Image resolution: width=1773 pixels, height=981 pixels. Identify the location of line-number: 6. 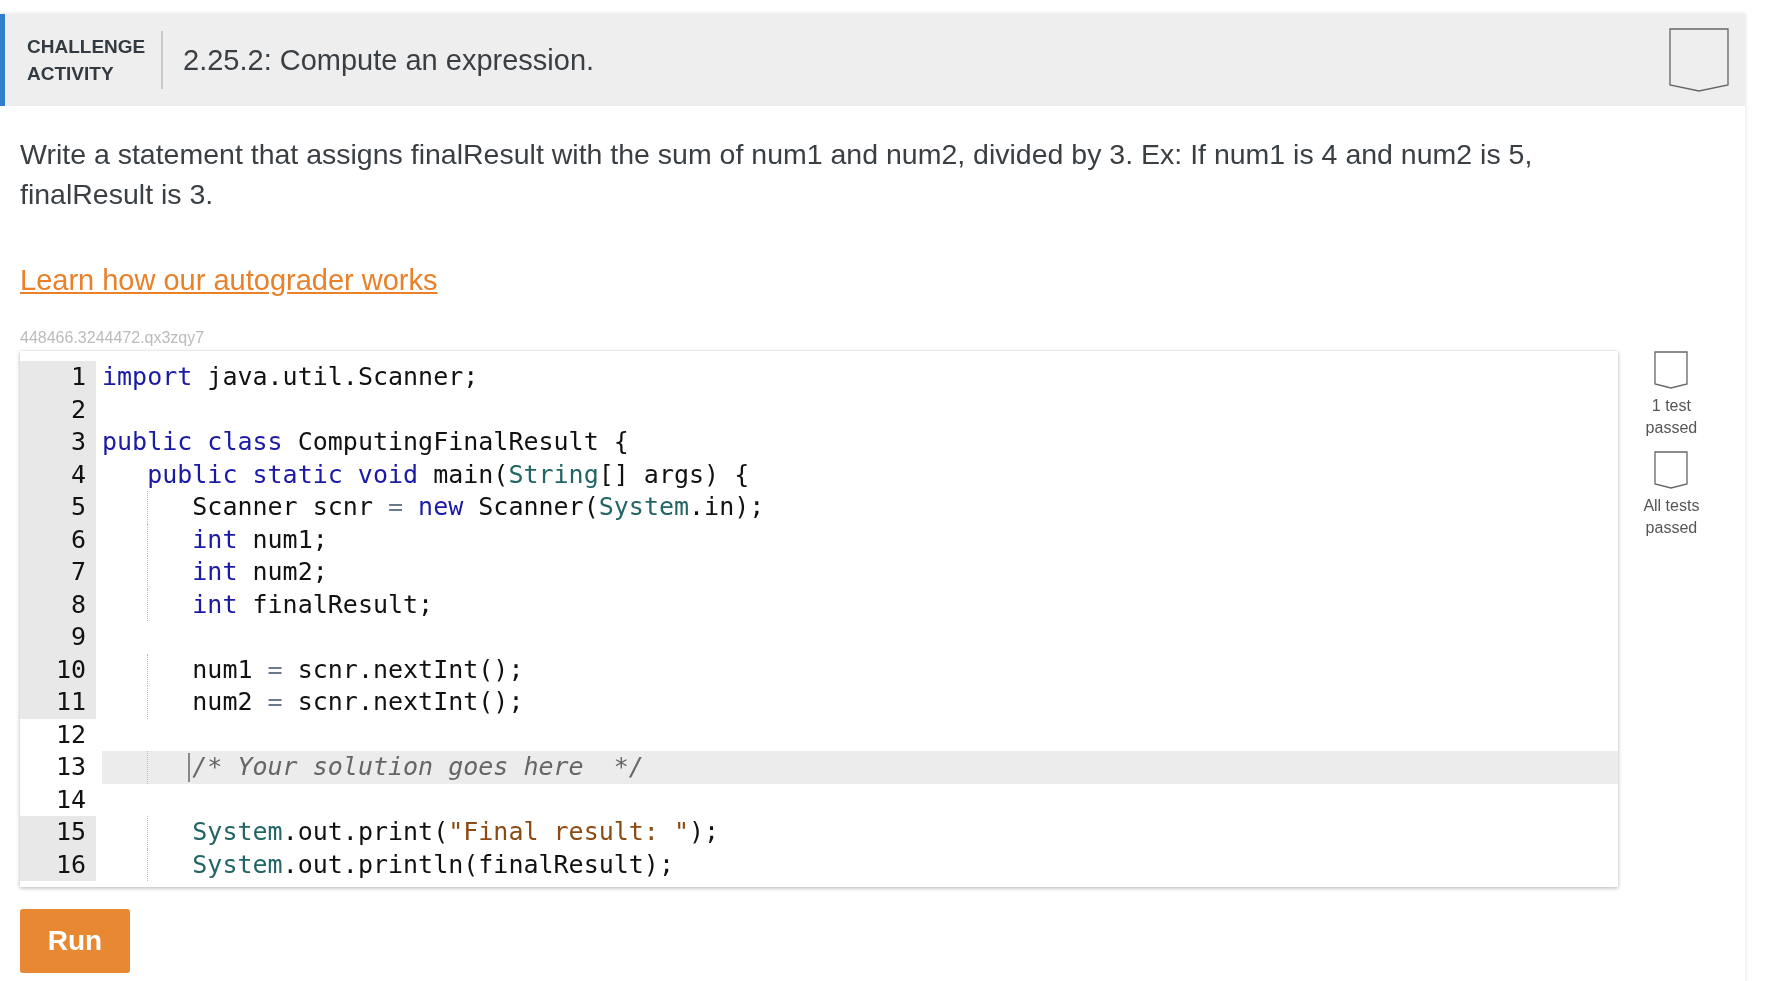
(58, 539).